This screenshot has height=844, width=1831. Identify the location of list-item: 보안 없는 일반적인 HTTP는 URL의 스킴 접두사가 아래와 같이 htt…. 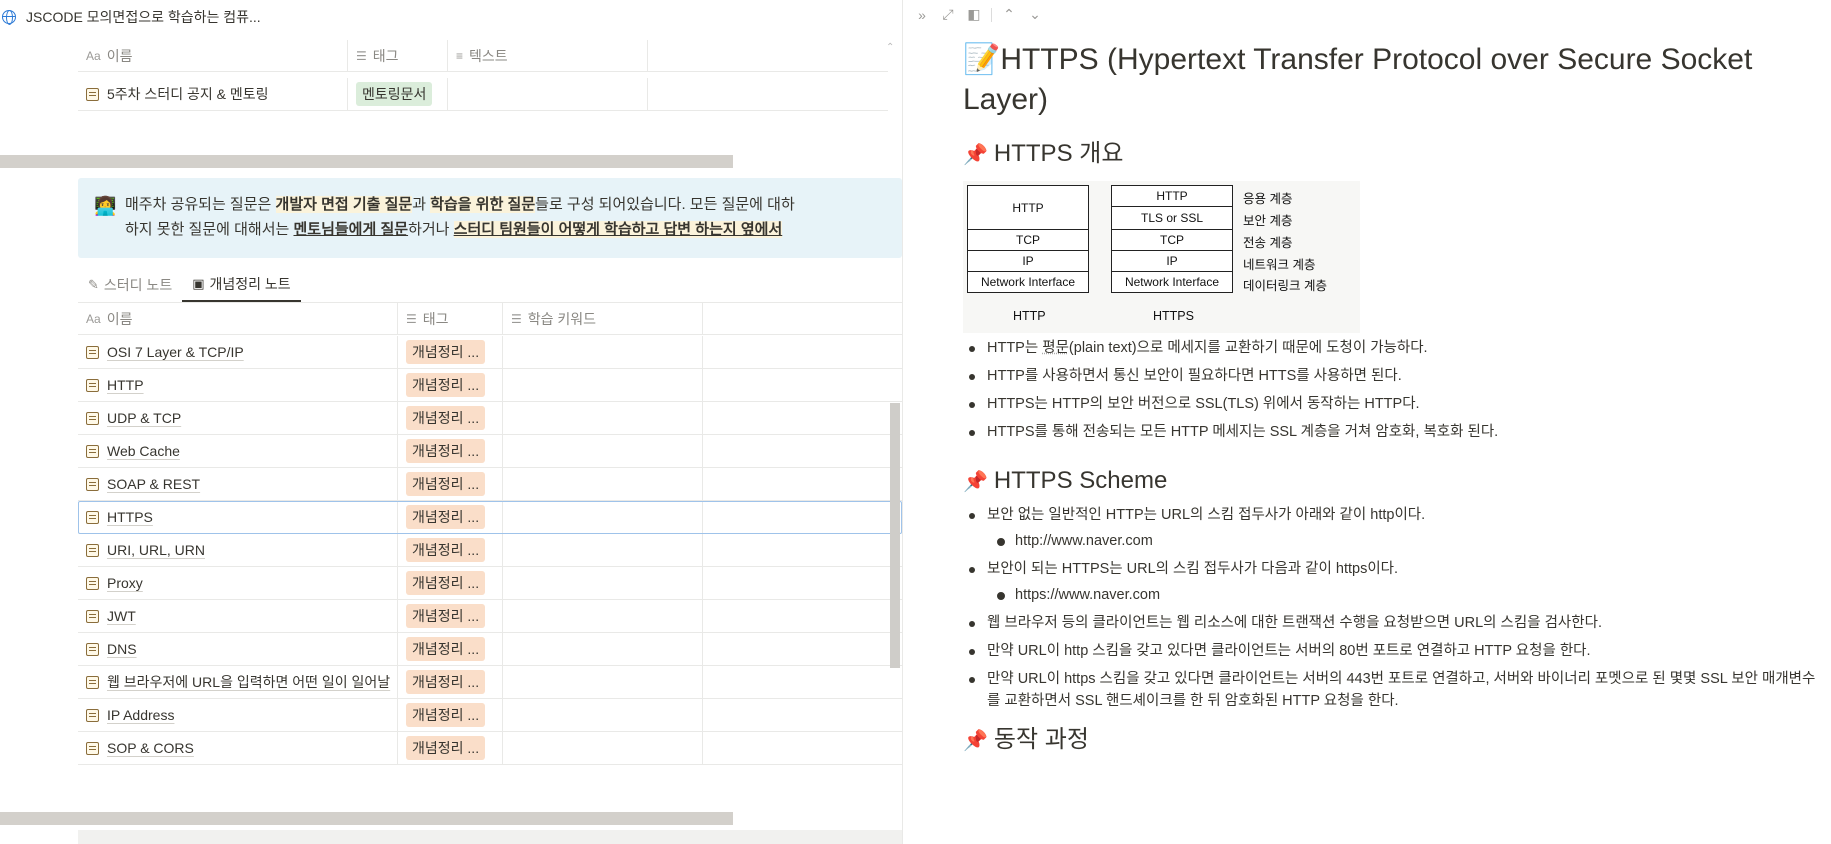
(1396, 528).